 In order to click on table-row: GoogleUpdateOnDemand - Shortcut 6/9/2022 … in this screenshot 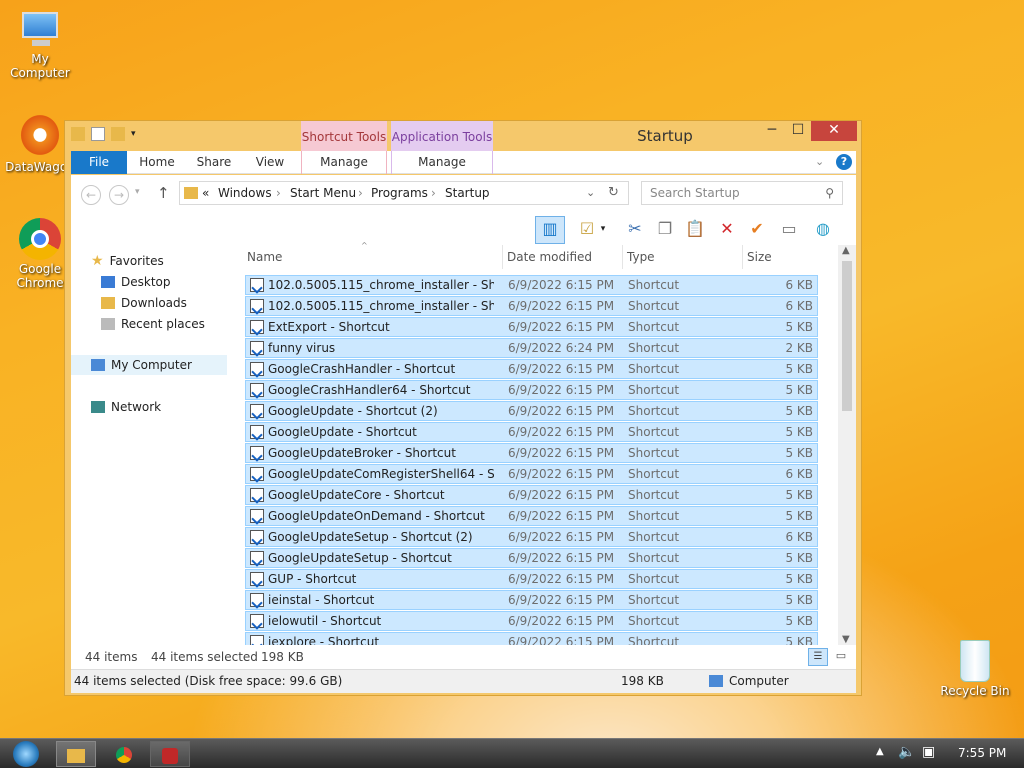, I will do `click(531, 516)`.